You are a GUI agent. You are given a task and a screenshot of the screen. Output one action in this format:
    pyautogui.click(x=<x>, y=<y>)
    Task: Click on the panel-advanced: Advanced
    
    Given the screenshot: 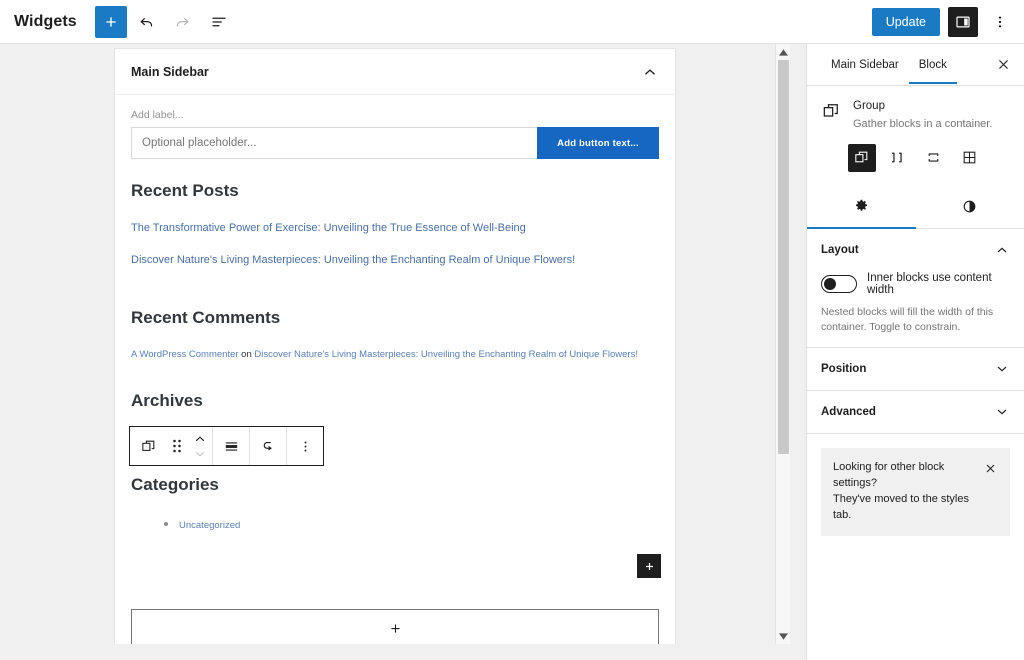 What is the action you would take?
    pyautogui.click(x=915, y=413)
    